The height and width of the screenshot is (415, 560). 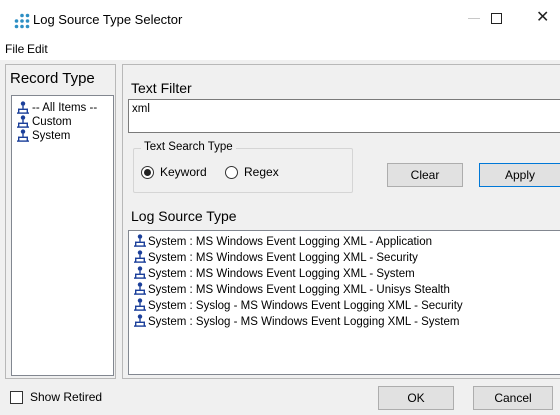 What do you see at coordinates (261, 172) in the screenshot?
I see `regex-radio-label: Regex` at bounding box center [261, 172].